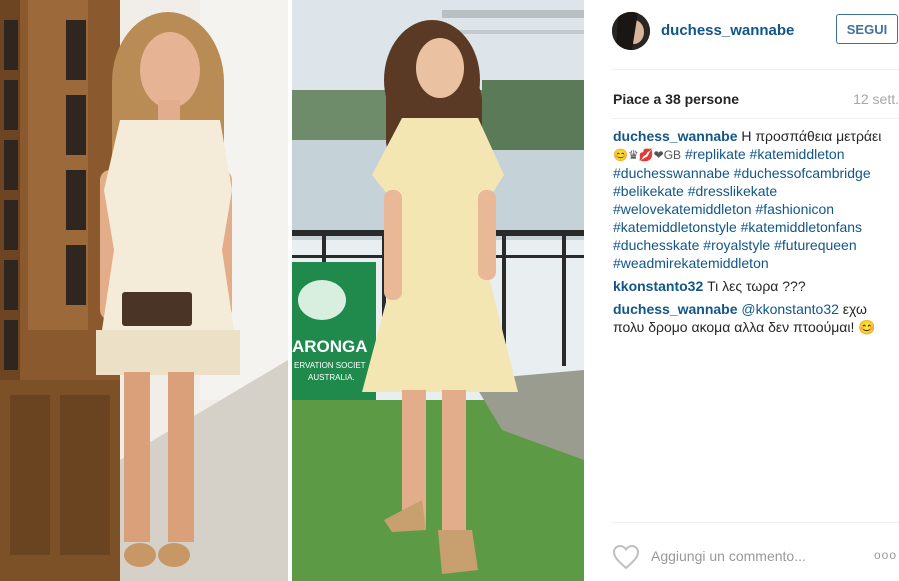  I want to click on hashtag: #katemiddleton, so click(797, 154).